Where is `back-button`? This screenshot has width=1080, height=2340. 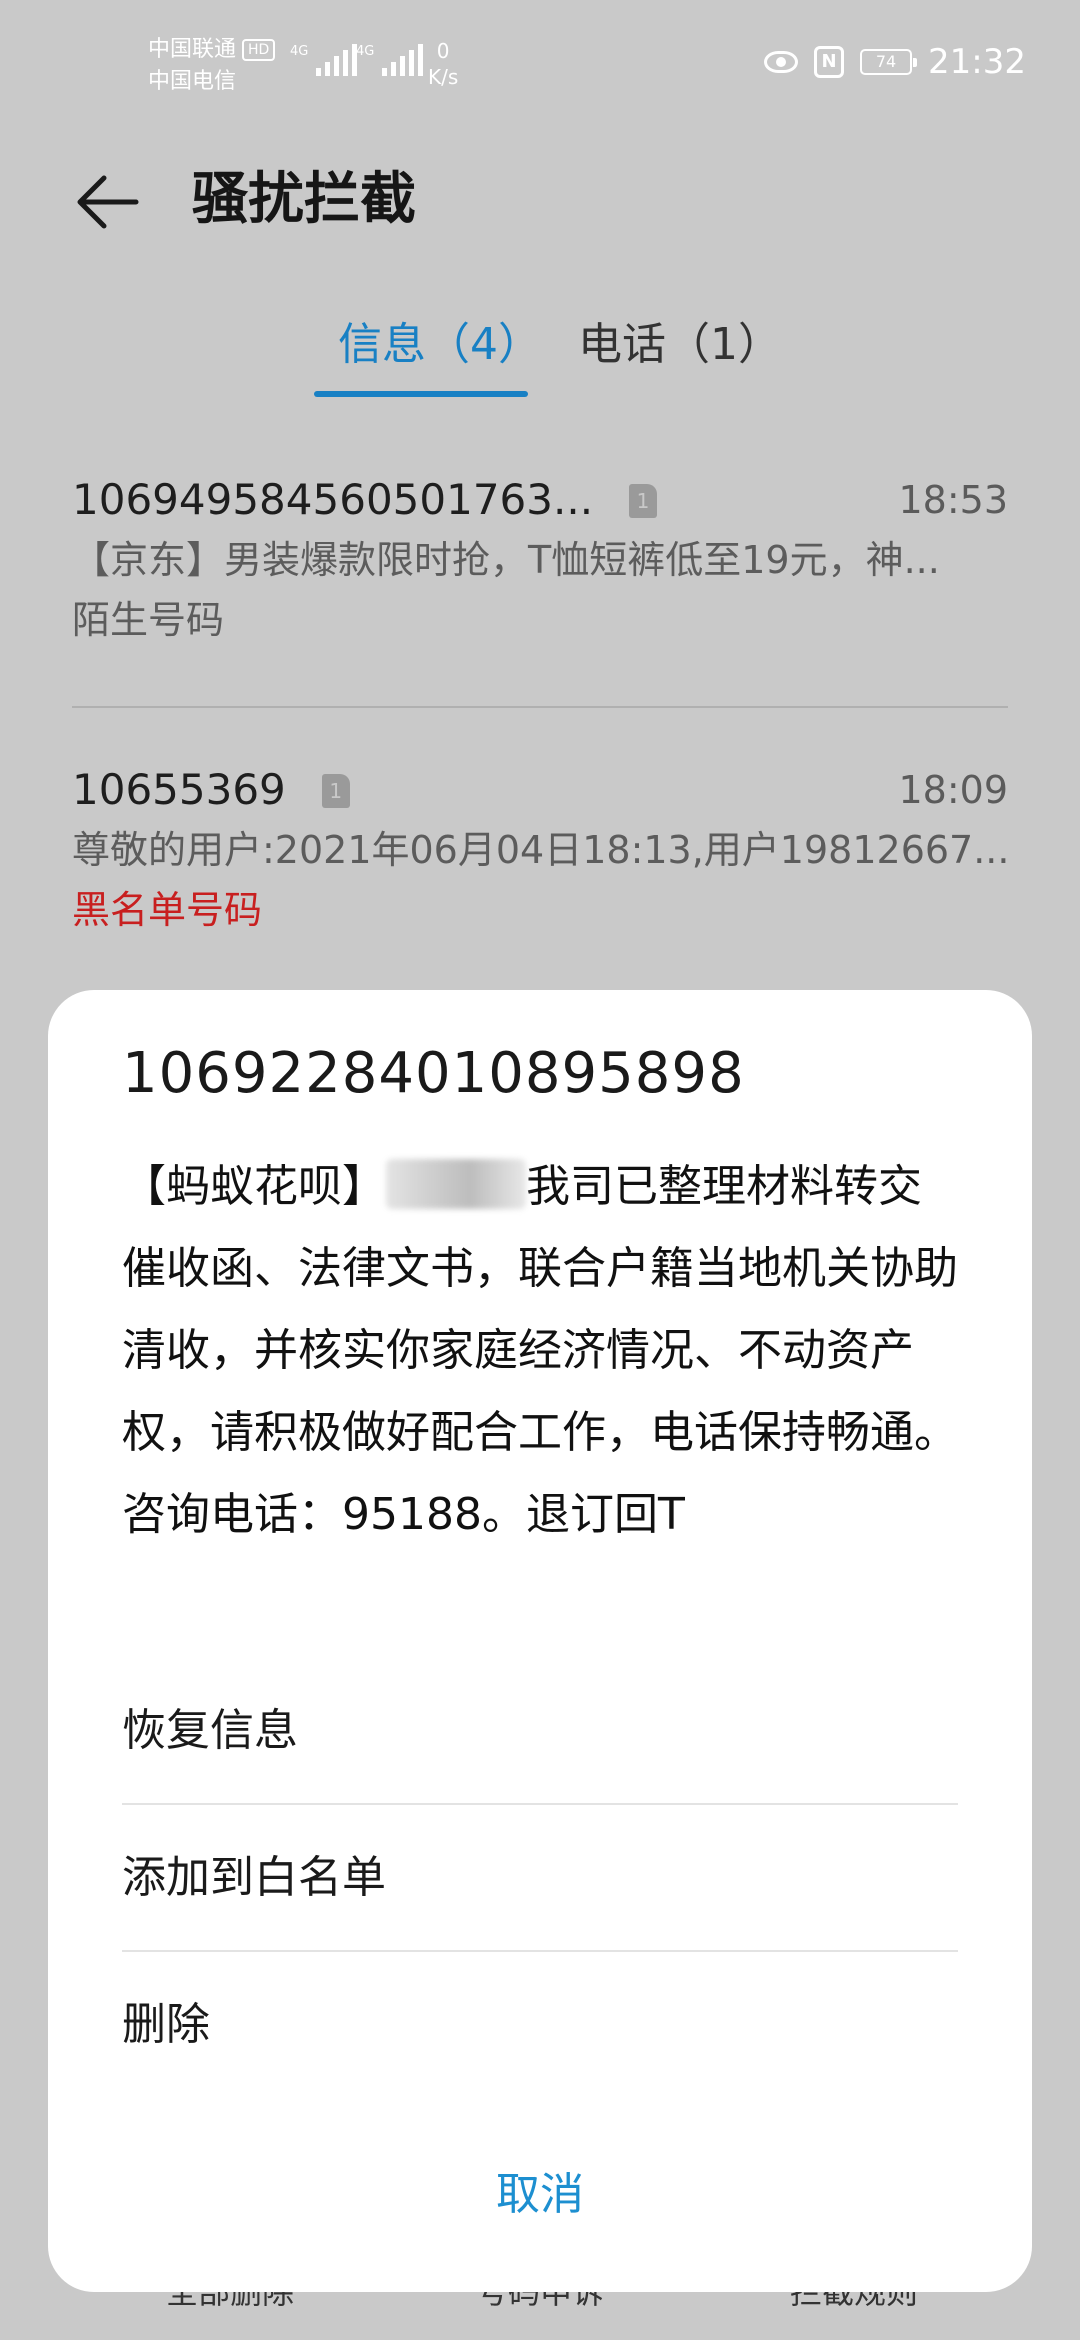
back-button is located at coordinates (110, 202).